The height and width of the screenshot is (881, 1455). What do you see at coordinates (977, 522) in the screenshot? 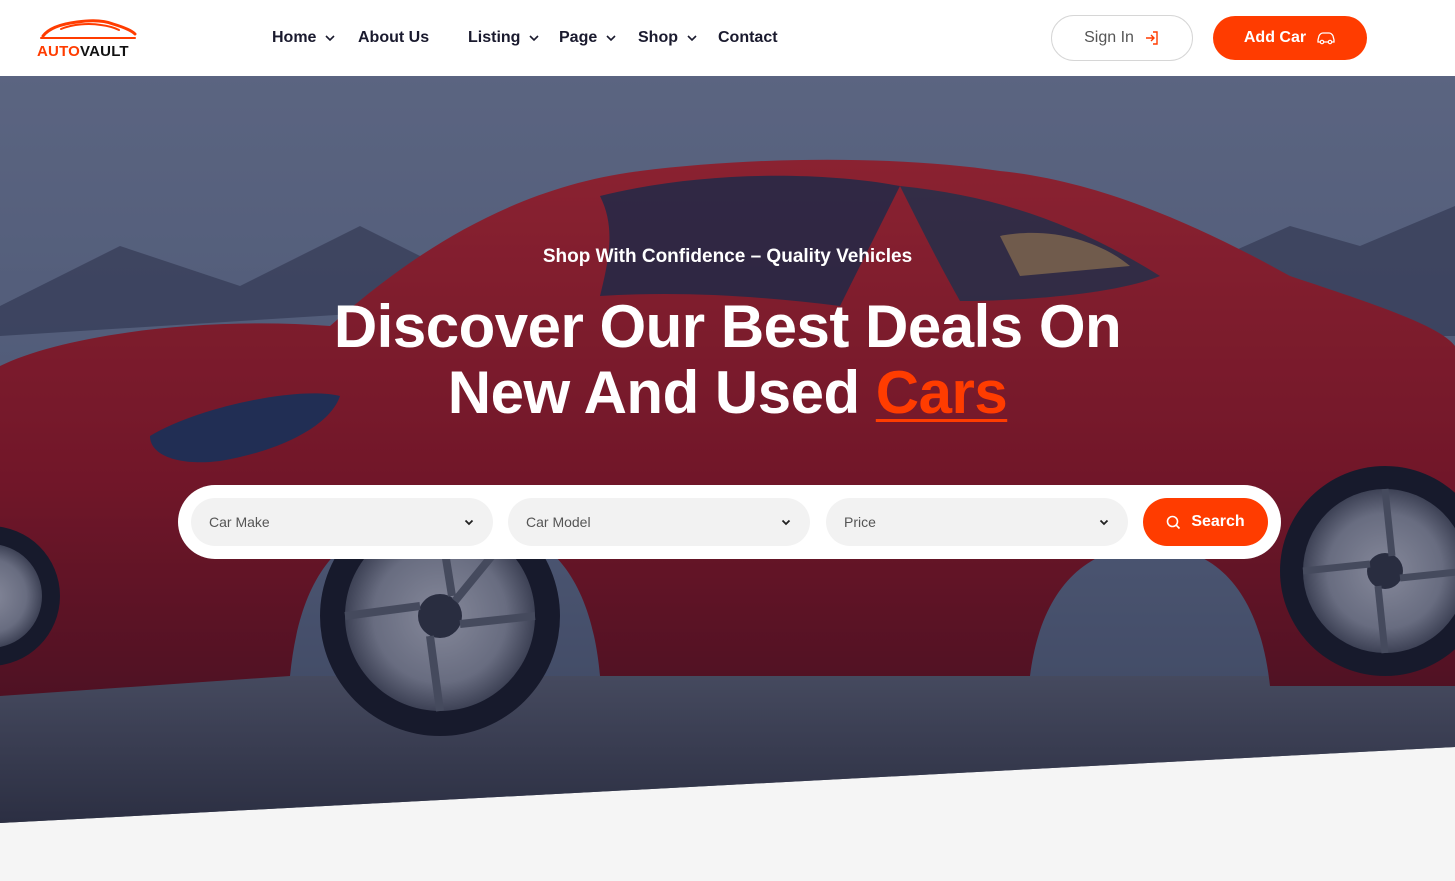
I see `price-select: Price` at bounding box center [977, 522].